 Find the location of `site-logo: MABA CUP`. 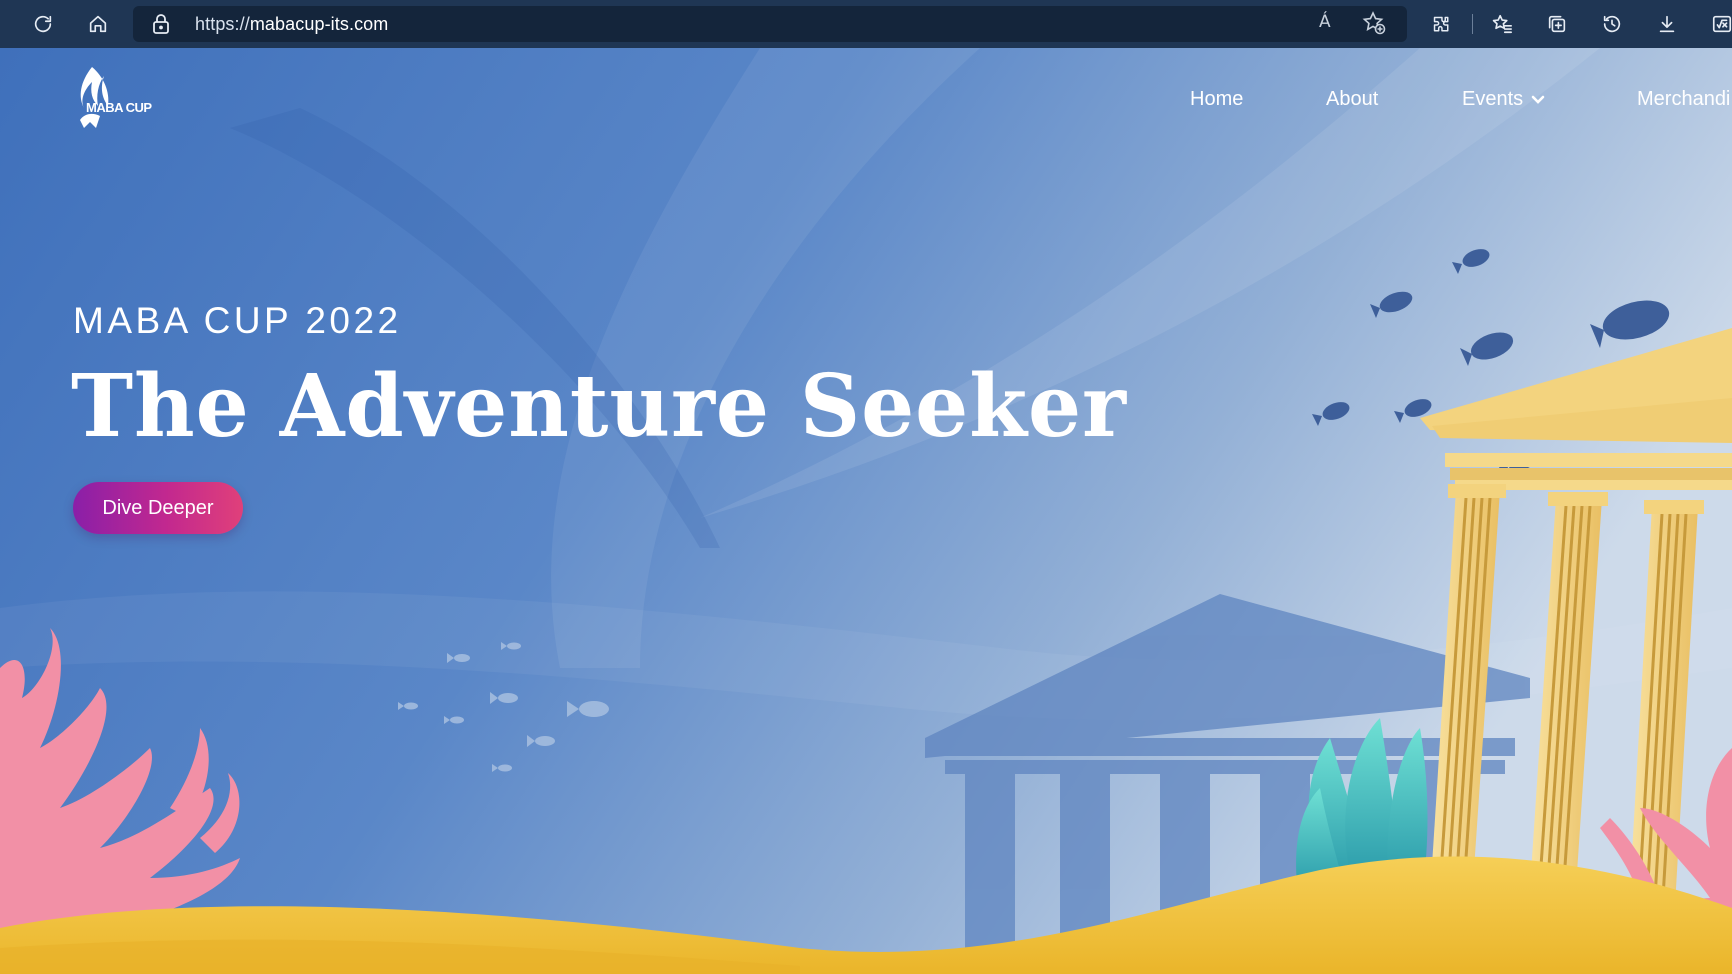

site-logo: MABA CUP is located at coordinates (115, 102).